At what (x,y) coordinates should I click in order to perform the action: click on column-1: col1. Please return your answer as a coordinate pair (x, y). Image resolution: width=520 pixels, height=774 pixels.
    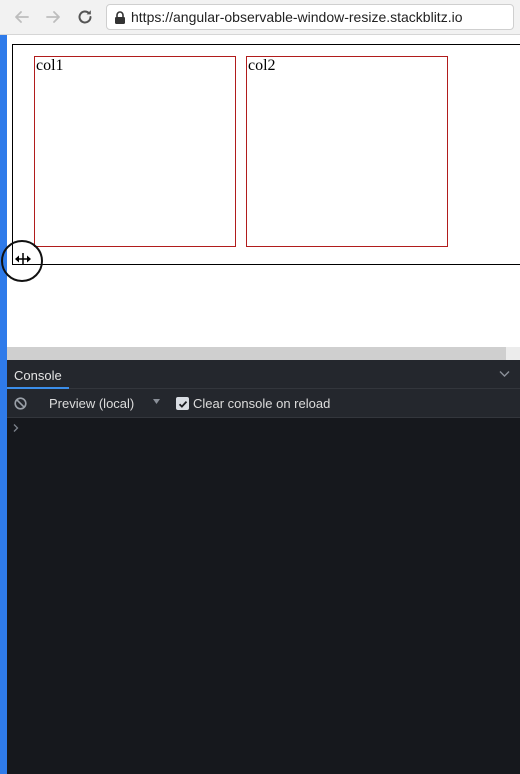
    Looking at the image, I should click on (135, 151).